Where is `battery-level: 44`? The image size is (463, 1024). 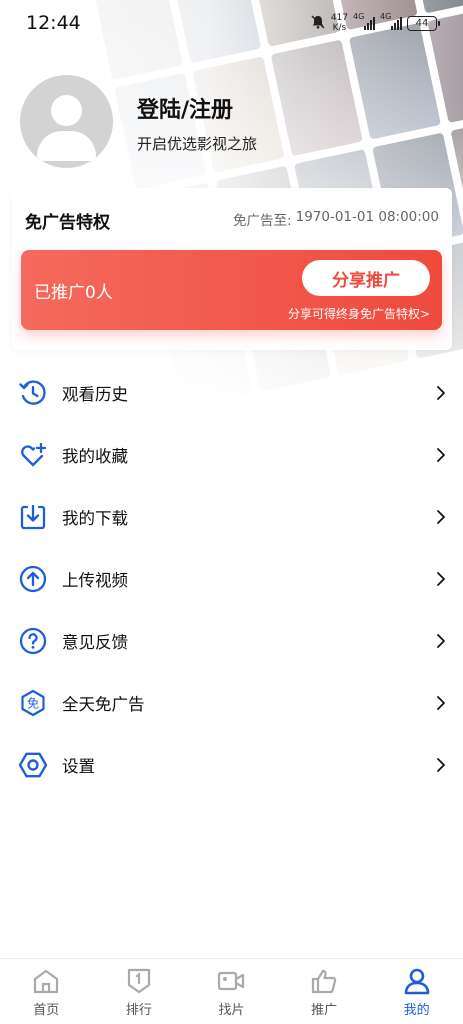 battery-level: 44 is located at coordinates (422, 23).